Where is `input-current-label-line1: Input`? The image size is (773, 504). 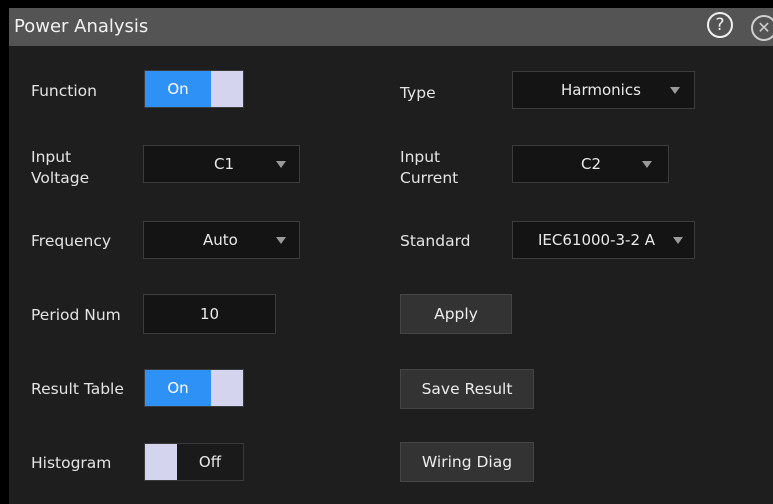 input-current-label-line1: Input is located at coordinates (420, 157).